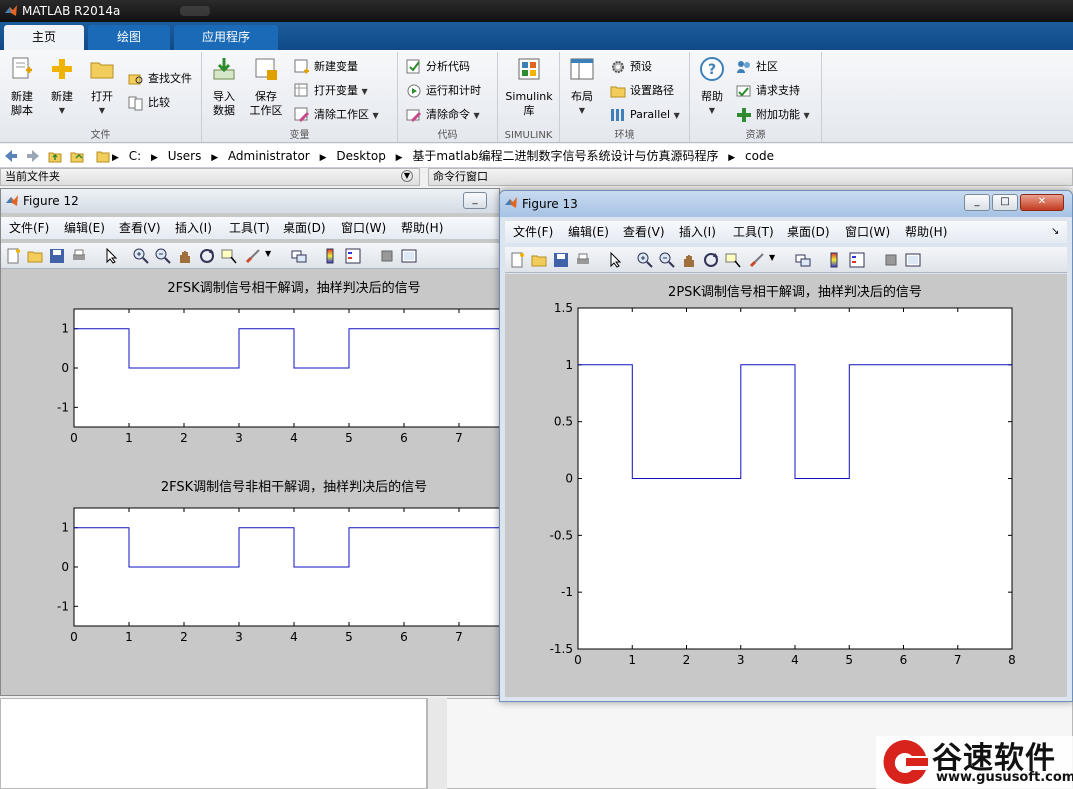 The height and width of the screenshot is (789, 1073). Describe the element at coordinates (1042, 202) in the screenshot. I see `close-button: ✕` at that location.